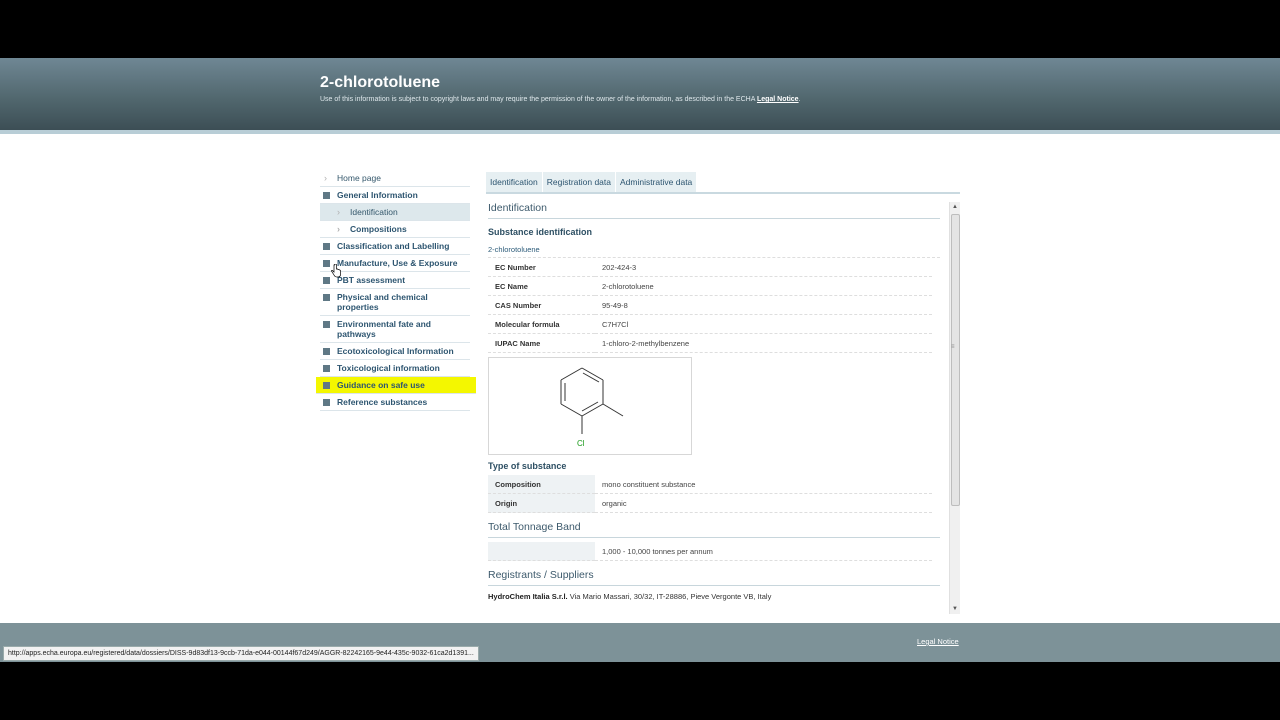 This screenshot has height=720, width=1280. Describe the element at coordinates (714, 577) in the screenshot. I see `section-title-registrants: Registrants / Suppliers` at that location.